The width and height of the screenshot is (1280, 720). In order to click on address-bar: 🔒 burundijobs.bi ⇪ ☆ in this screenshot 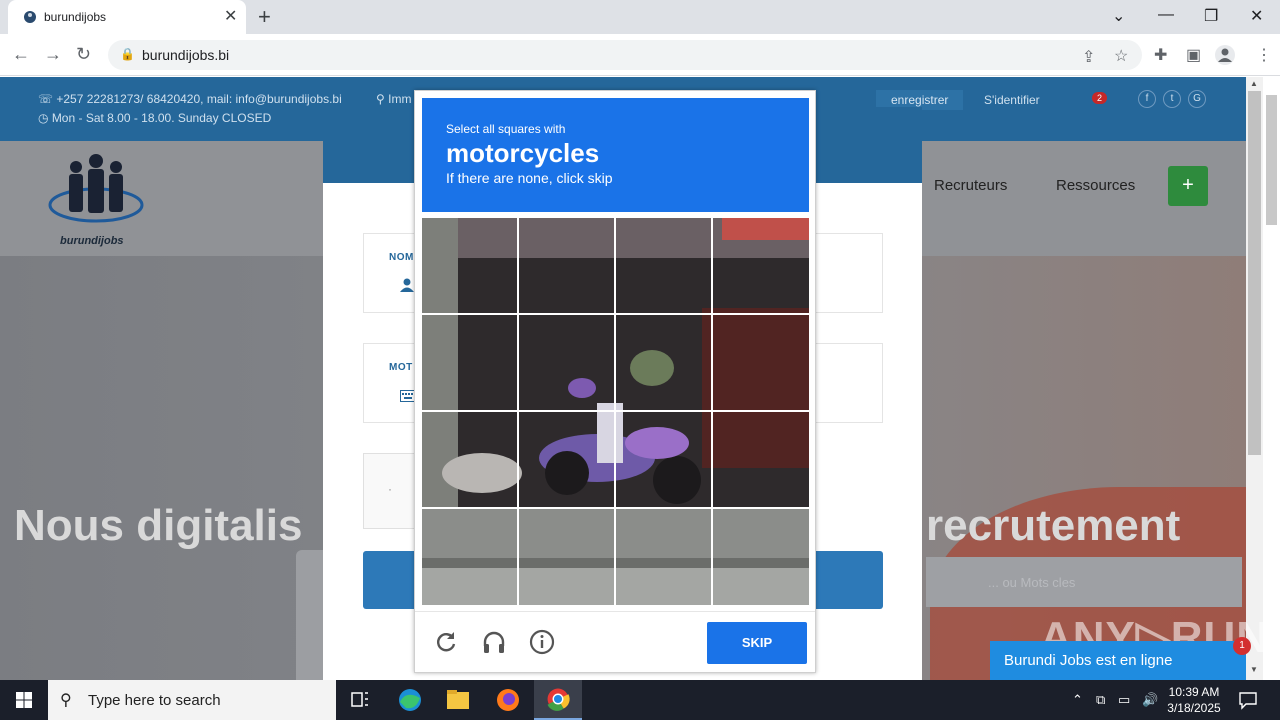, I will do `click(625, 55)`.